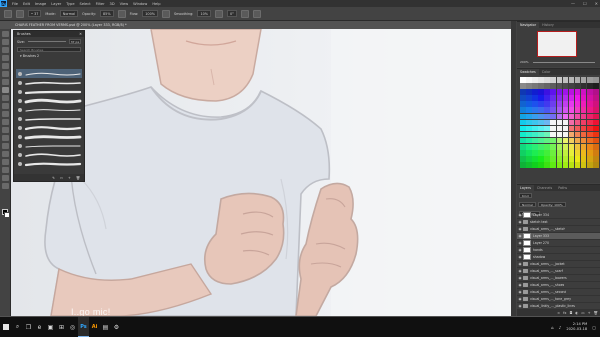  I want to click on new-layer-icon: +, so click(589, 313).